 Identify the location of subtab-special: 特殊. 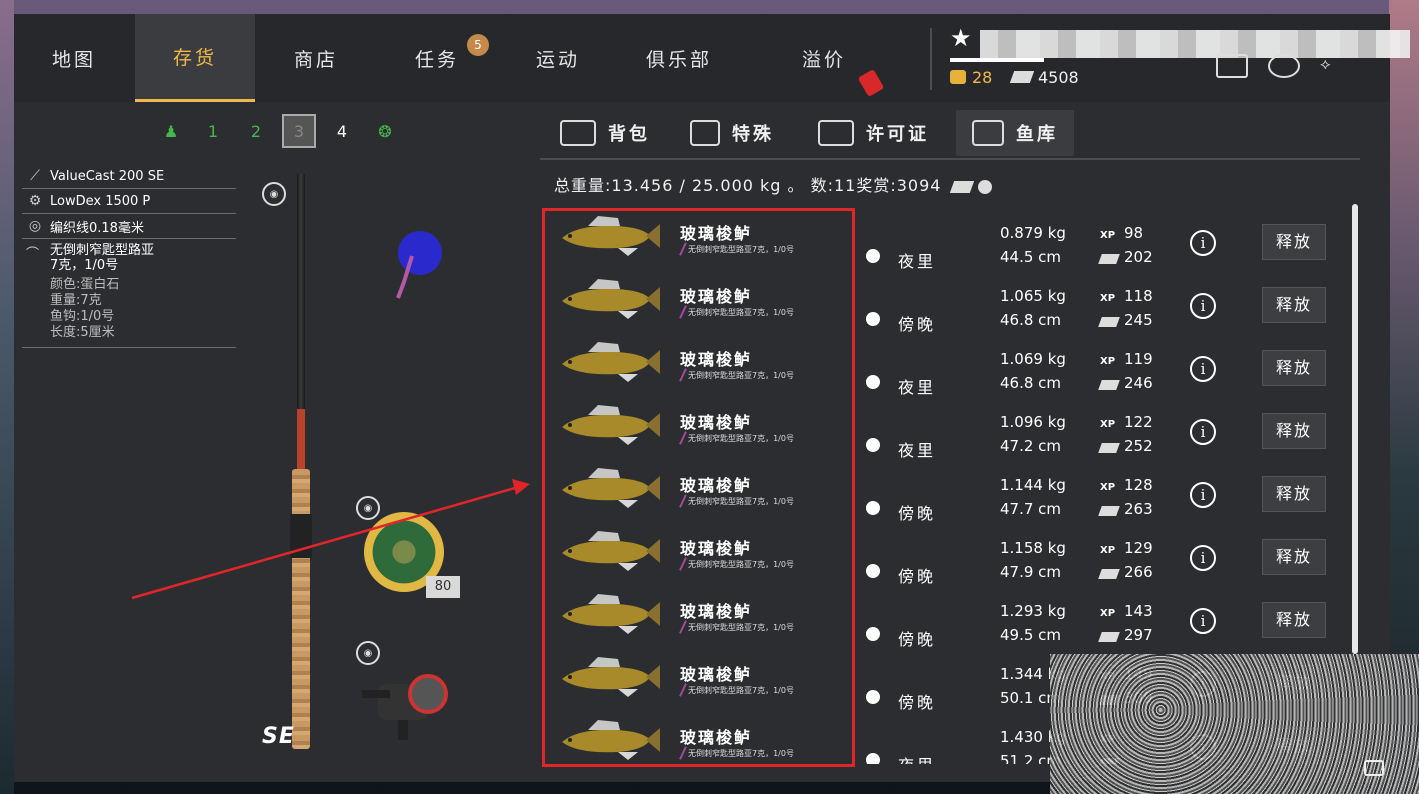
(732, 133).